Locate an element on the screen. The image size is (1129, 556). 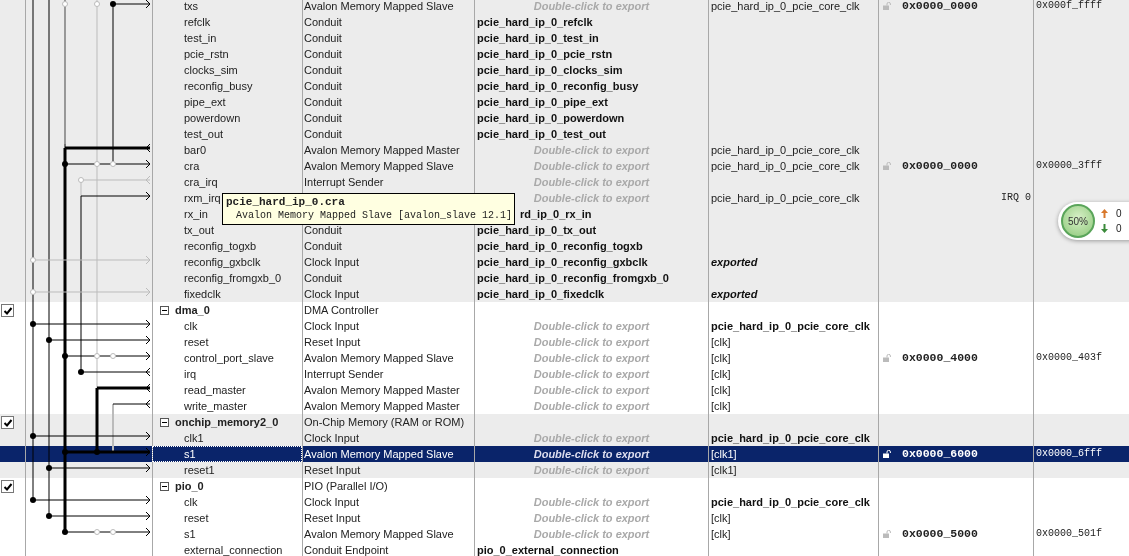
percent-meter: 50% is located at coordinates (1078, 221).